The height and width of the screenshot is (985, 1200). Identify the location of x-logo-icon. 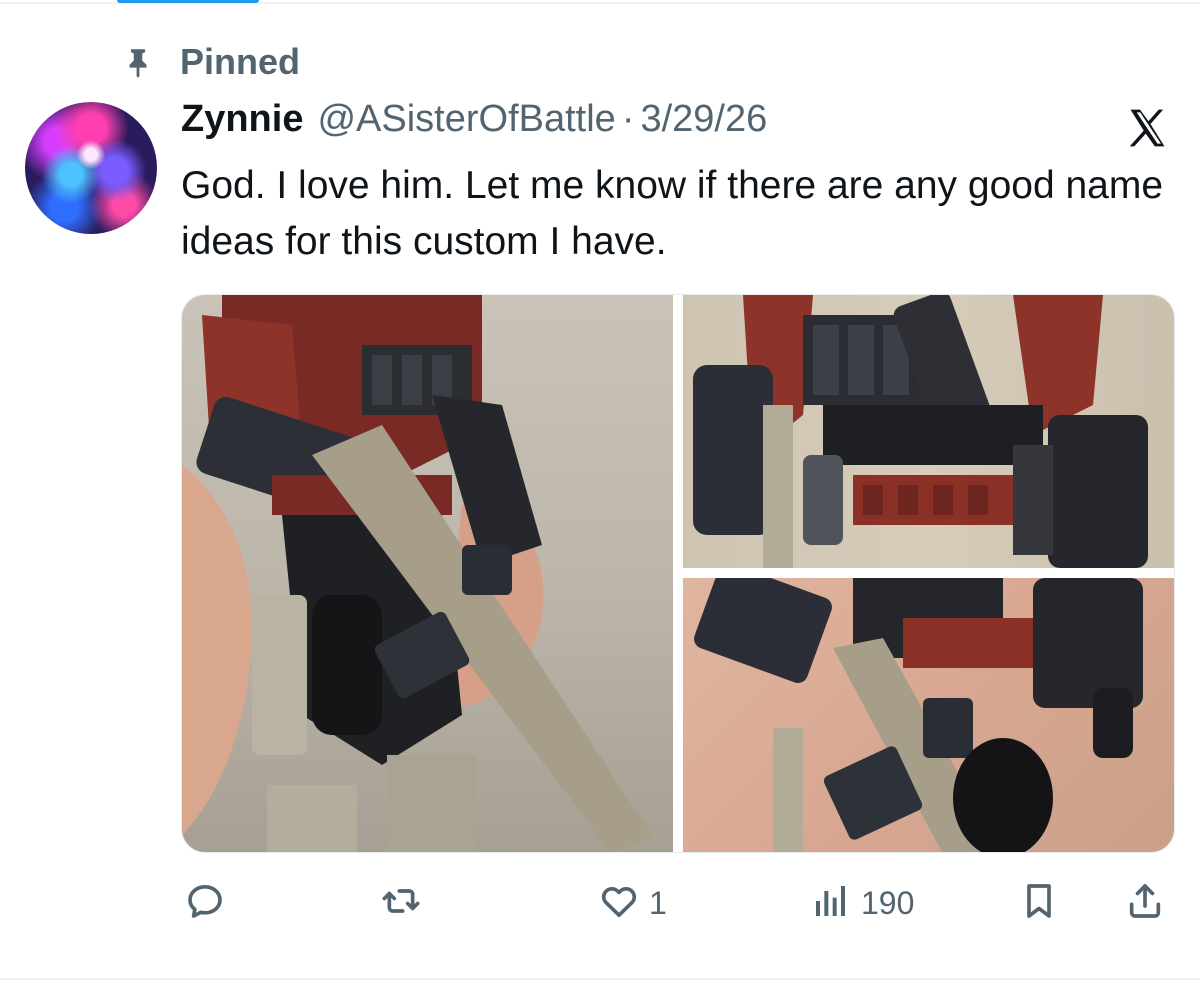
(1147, 128).